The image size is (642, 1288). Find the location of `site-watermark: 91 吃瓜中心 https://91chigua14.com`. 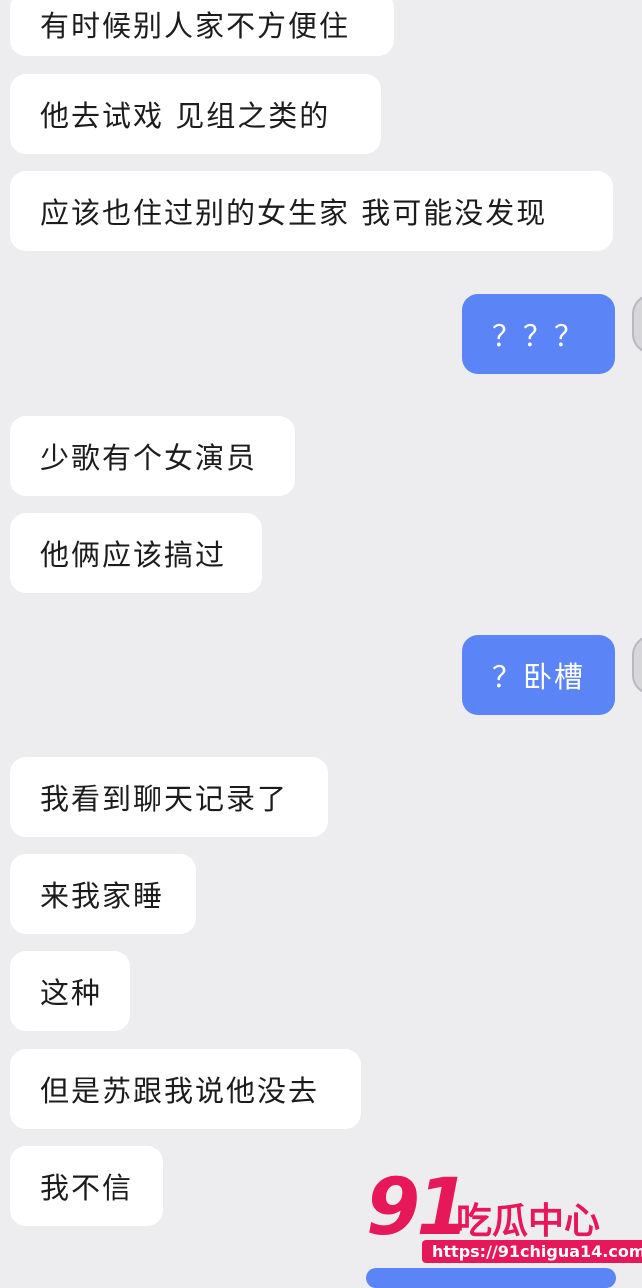

site-watermark: 91 吃瓜中心 https://91chigua14.com is located at coordinates (504, 1217).